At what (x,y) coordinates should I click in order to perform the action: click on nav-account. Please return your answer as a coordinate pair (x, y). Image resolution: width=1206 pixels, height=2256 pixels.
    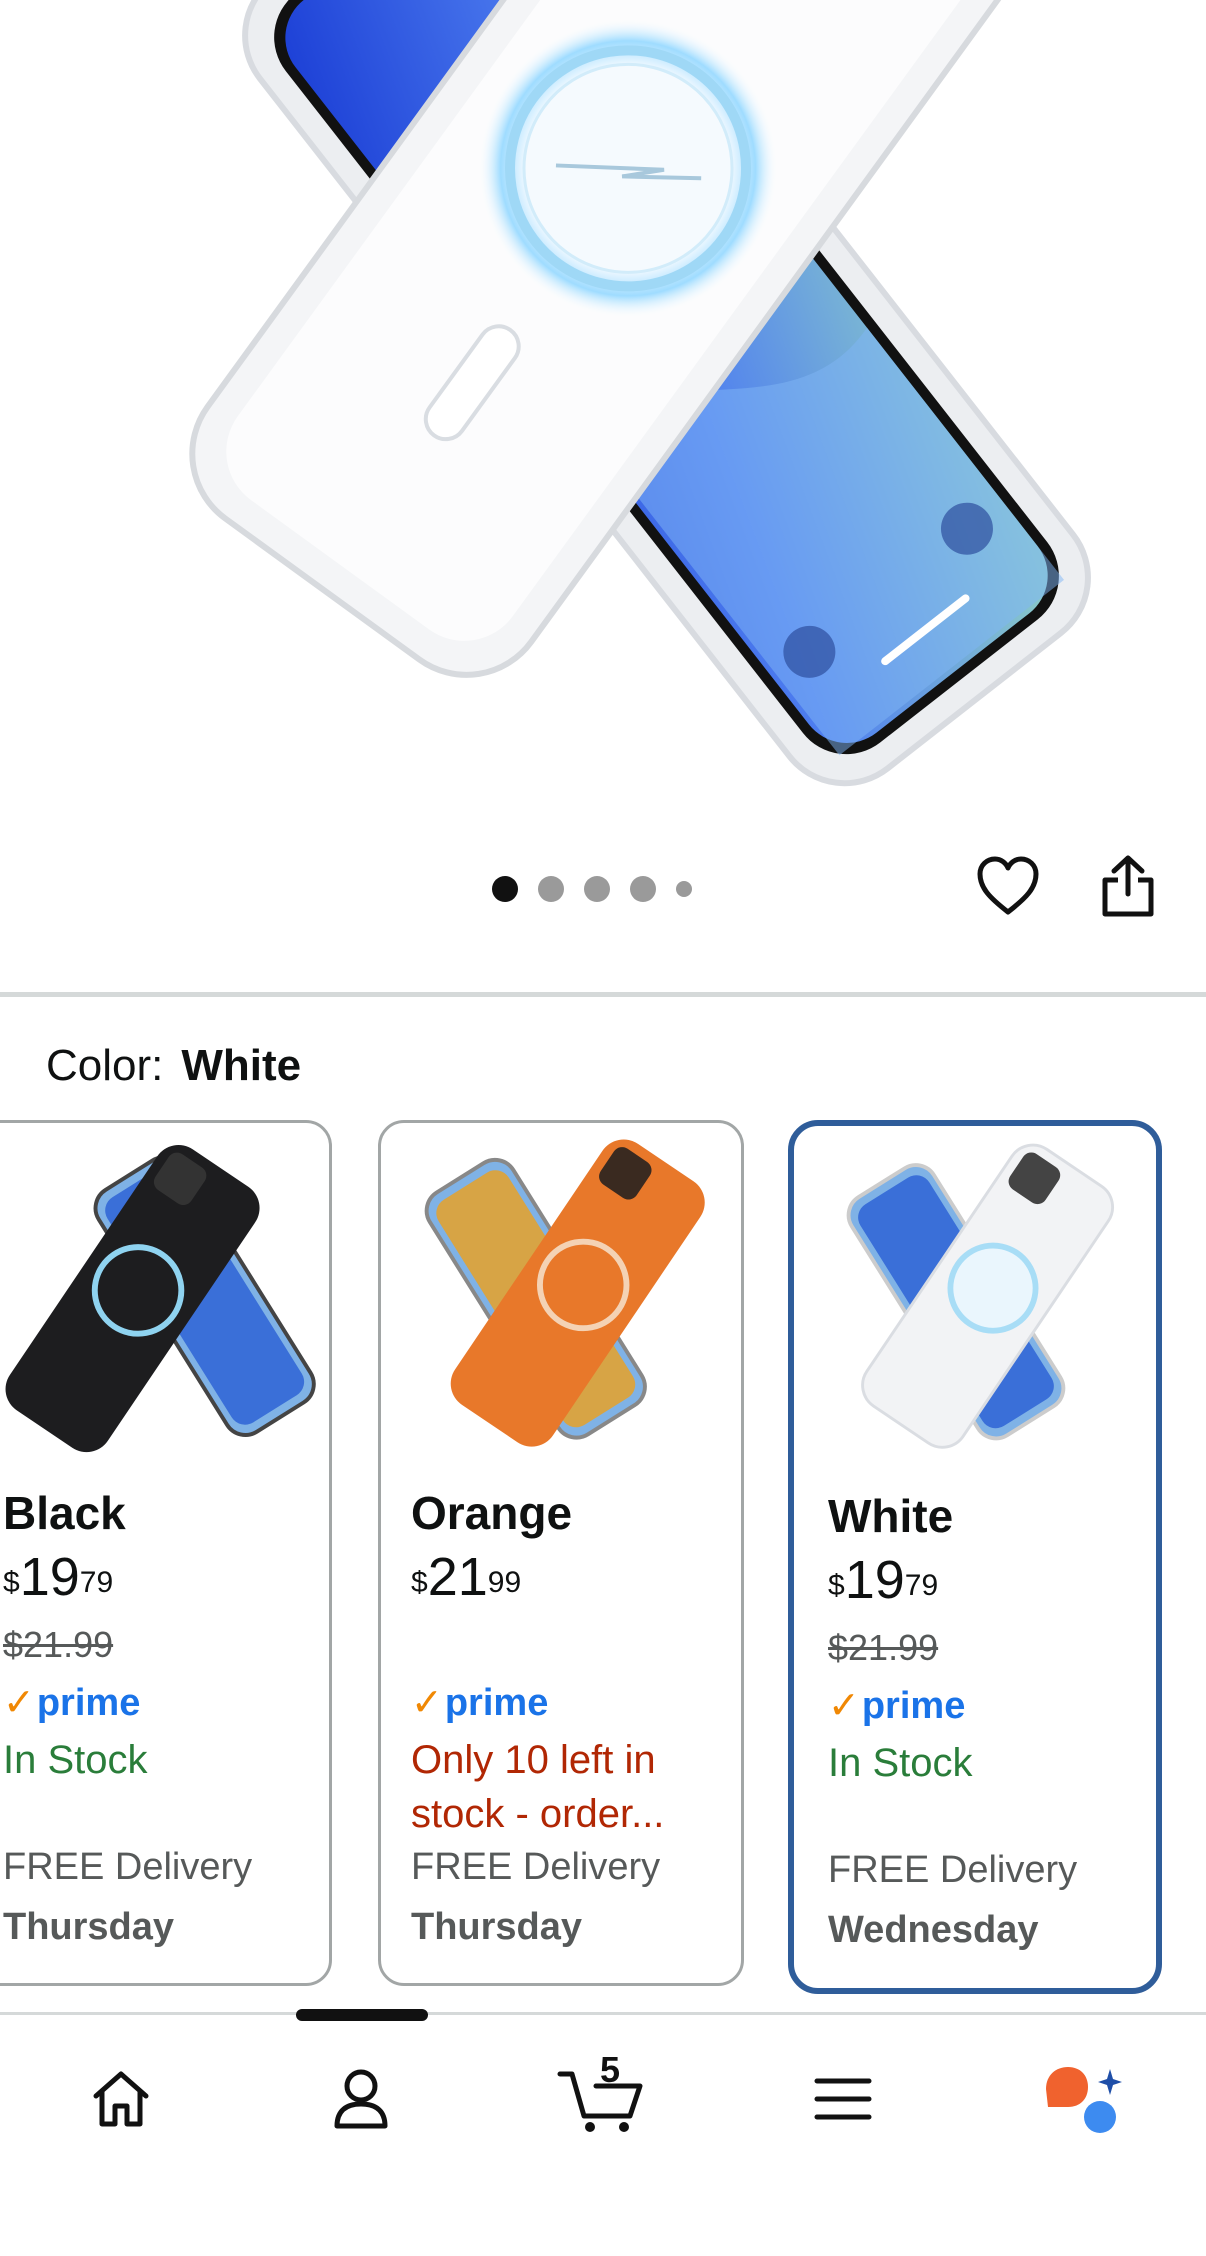
    Looking at the image, I should click on (361, 2099).